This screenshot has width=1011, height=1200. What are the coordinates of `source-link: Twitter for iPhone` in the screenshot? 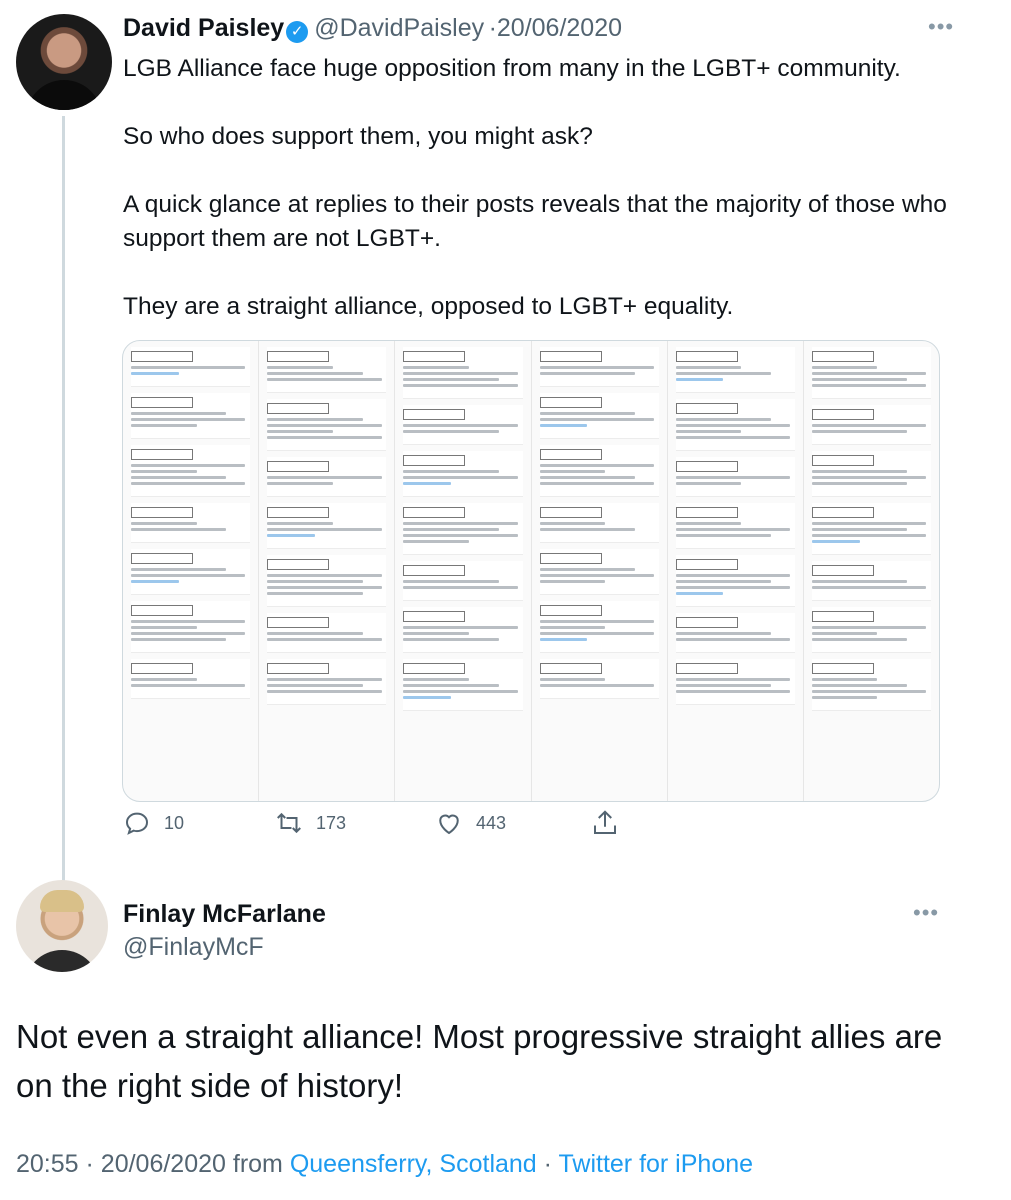 It's located at (656, 1164).